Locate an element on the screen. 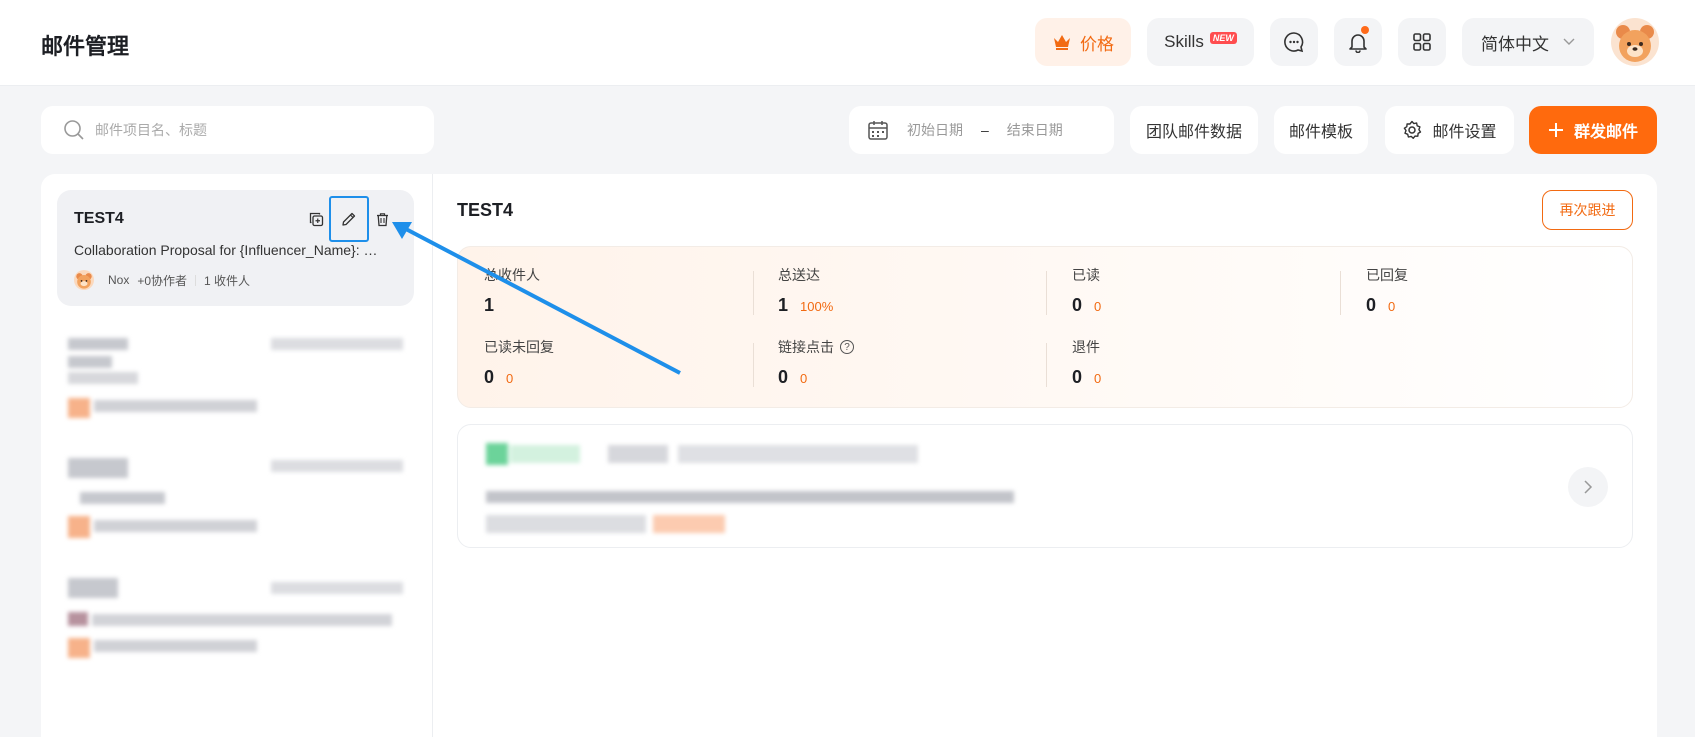 The height and width of the screenshot is (737, 1695). skills-label: Skills is located at coordinates (1184, 41).